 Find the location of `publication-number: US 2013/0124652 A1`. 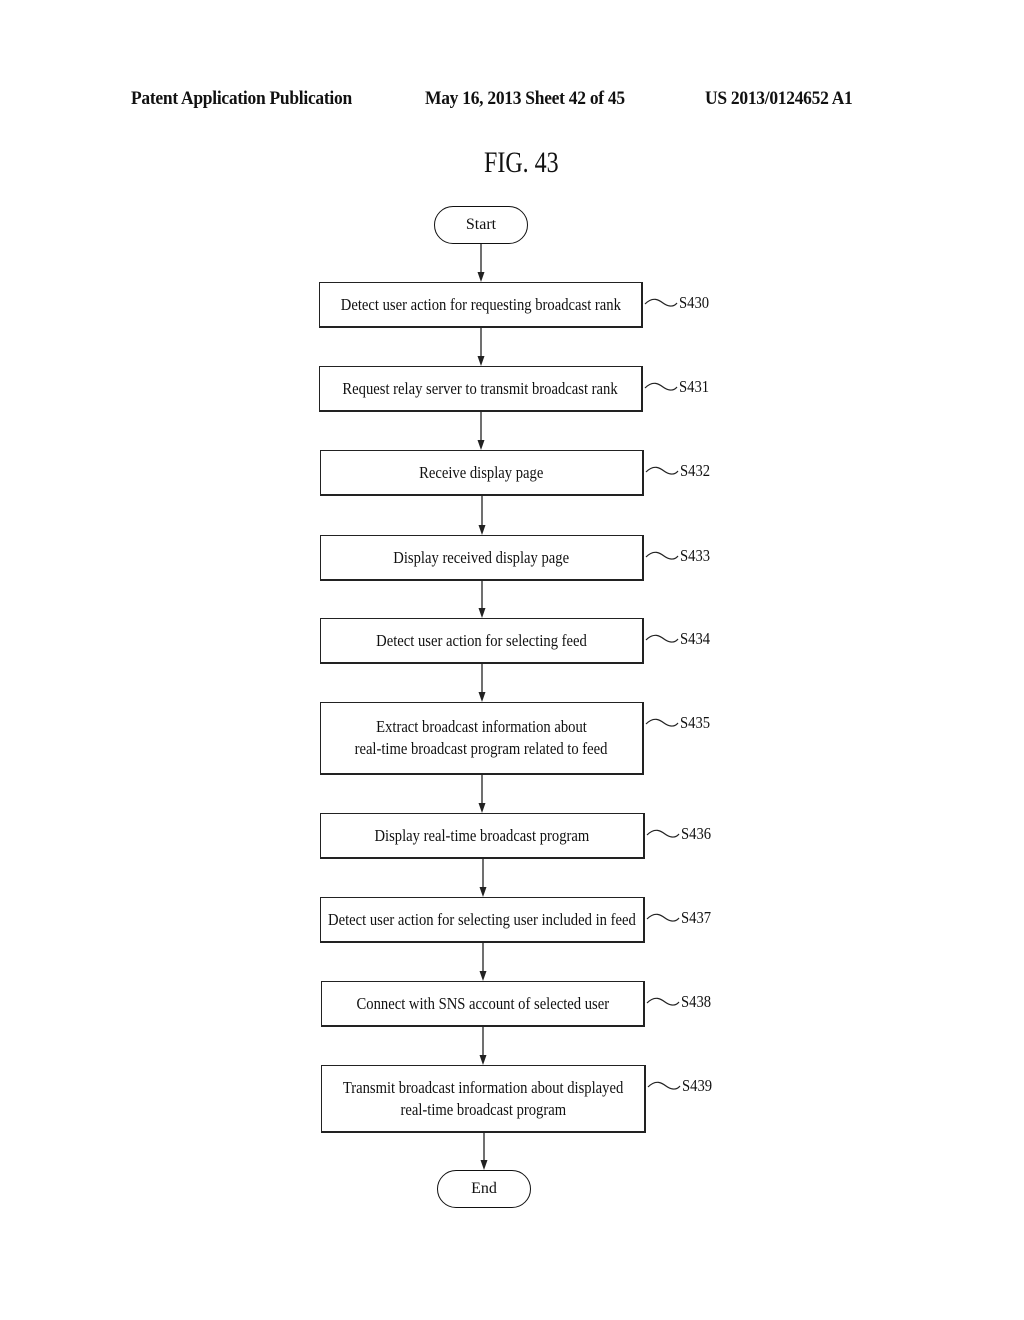

publication-number: US 2013/0124652 A1 is located at coordinates (779, 98).